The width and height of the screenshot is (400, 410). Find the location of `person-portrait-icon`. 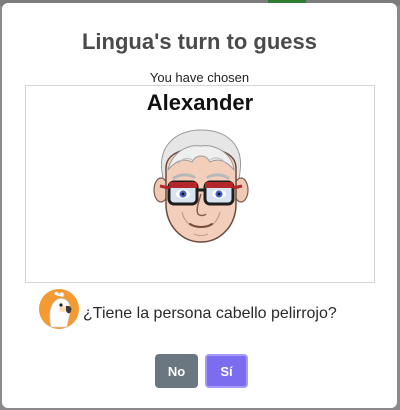

person-portrait-icon is located at coordinates (201, 186).